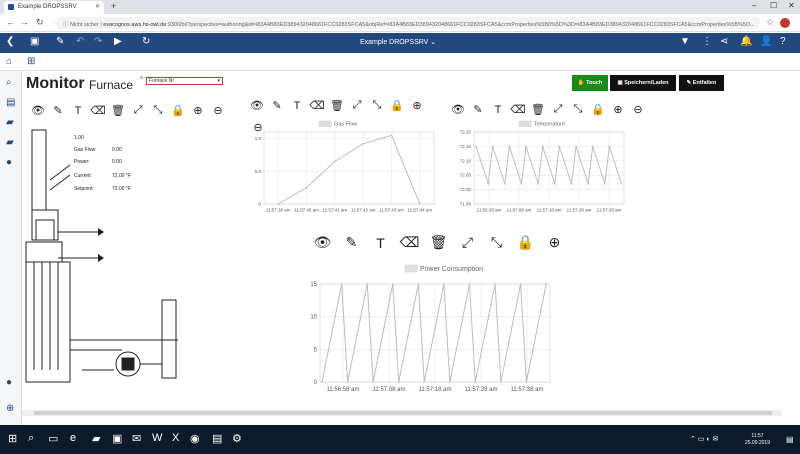 This screenshot has height=454, width=800. I want to click on furnace-select: Furnace Nr, so click(184, 81).